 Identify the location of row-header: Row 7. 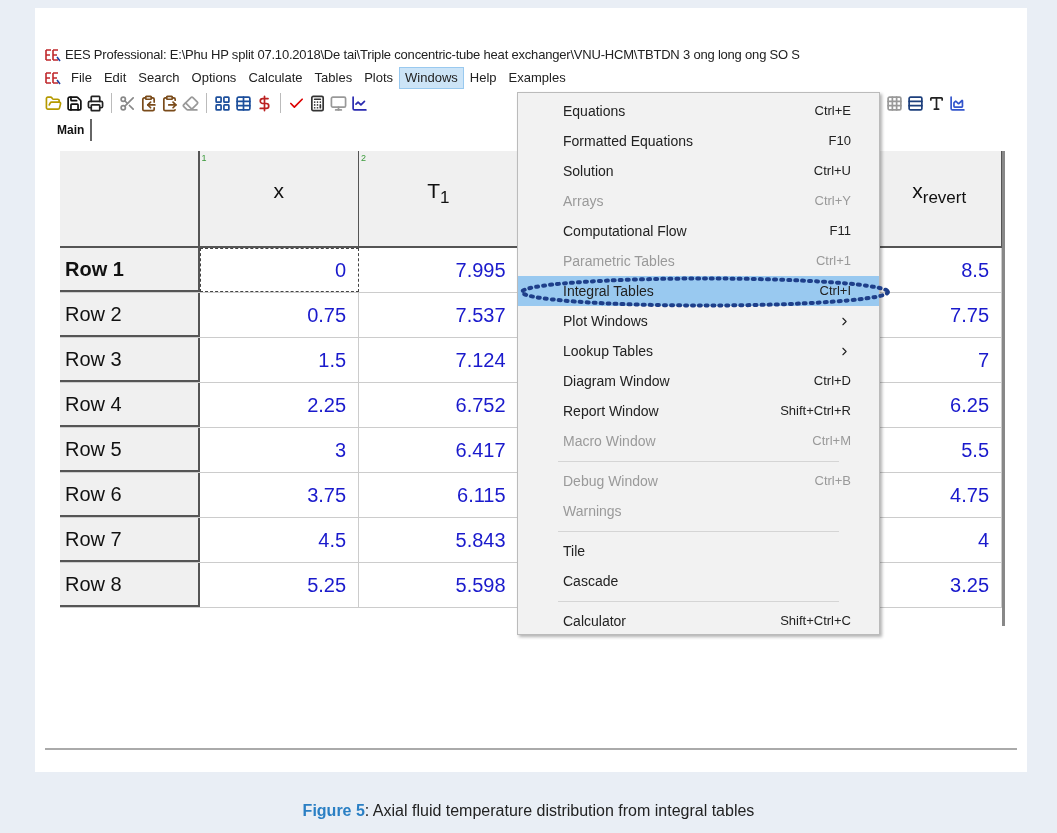
(130, 540).